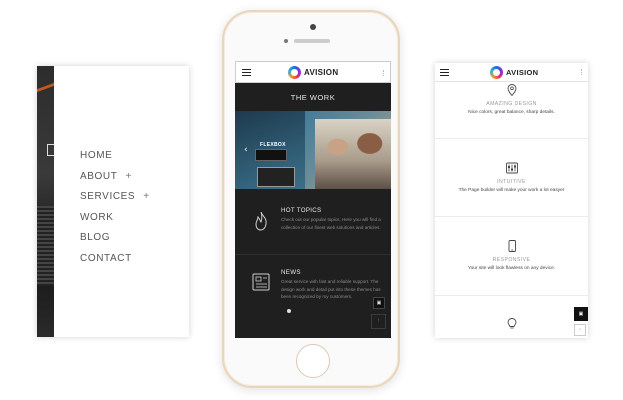  What do you see at coordinates (108, 196) in the screenshot?
I see `menu-label: SERVICES` at bounding box center [108, 196].